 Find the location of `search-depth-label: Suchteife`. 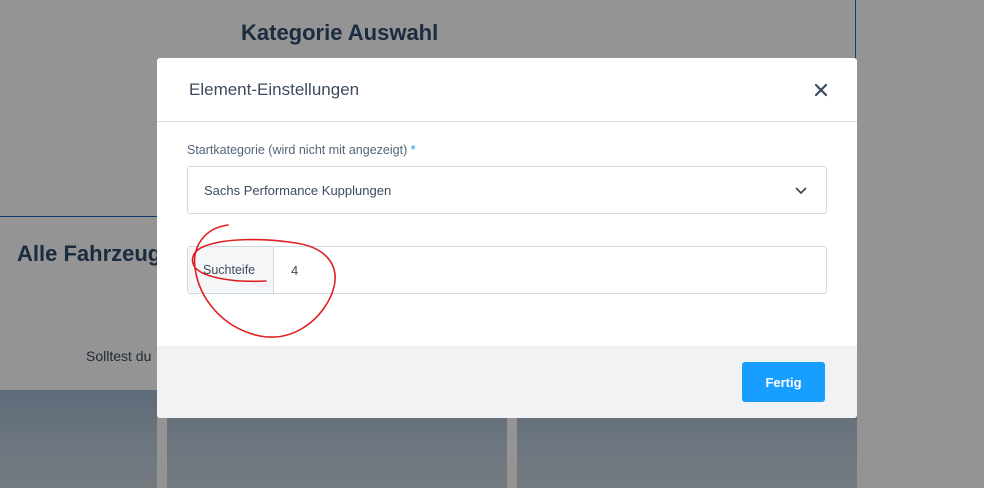

search-depth-label: Suchteife is located at coordinates (229, 270).